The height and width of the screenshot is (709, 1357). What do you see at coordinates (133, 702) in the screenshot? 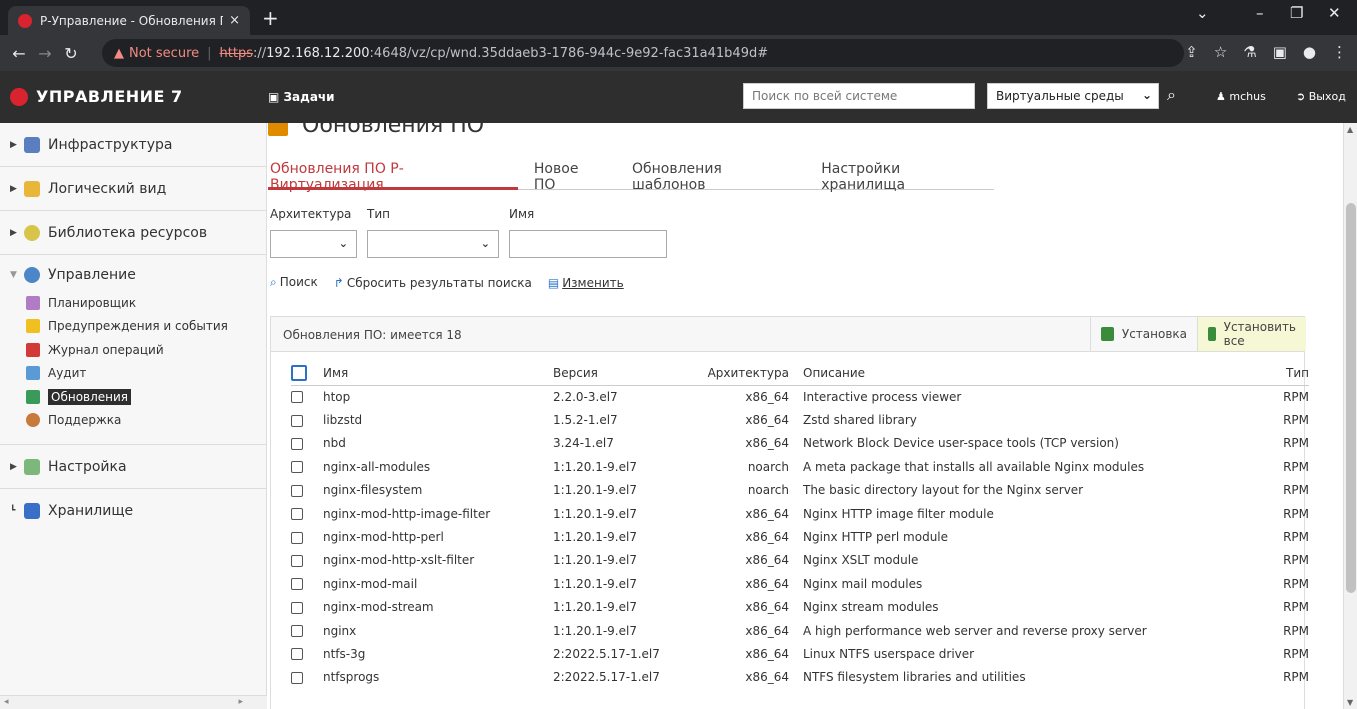
I see `sidebar-horizontal-scrollbar: ◂ ▸` at bounding box center [133, 702].